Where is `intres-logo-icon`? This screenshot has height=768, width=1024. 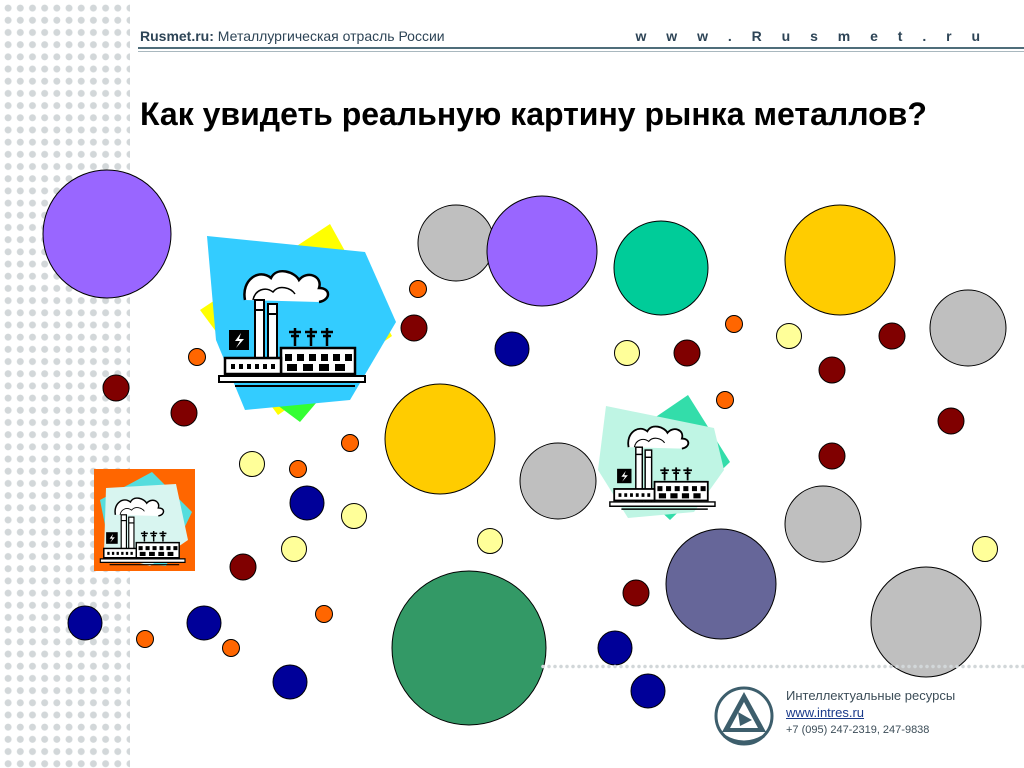 intres-logo-icon is located at coordinates (744, 716).